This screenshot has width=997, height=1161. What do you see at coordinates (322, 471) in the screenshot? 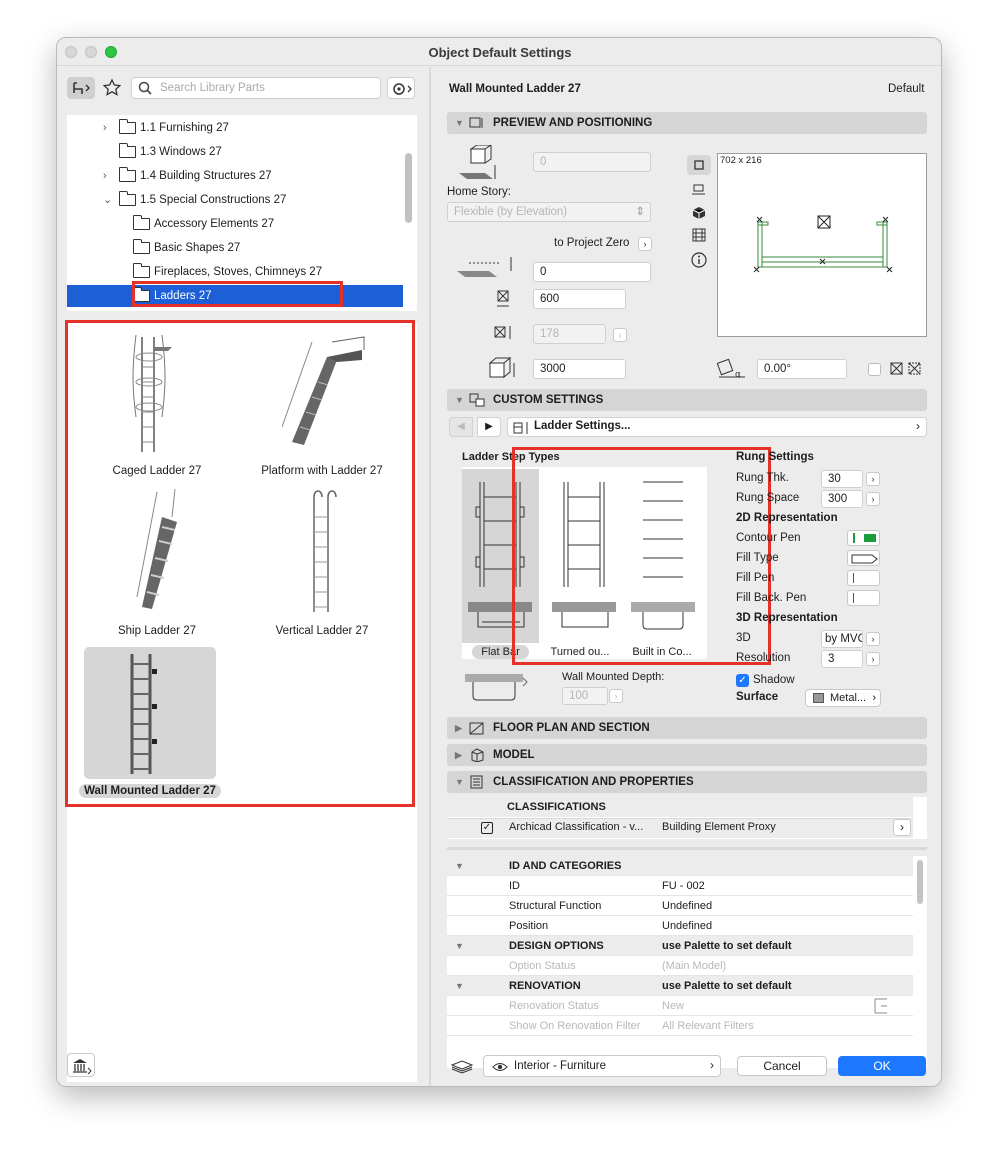
I see `platform-ladder-label: Platform with Ladder 27` at bounding box center [322, 471].